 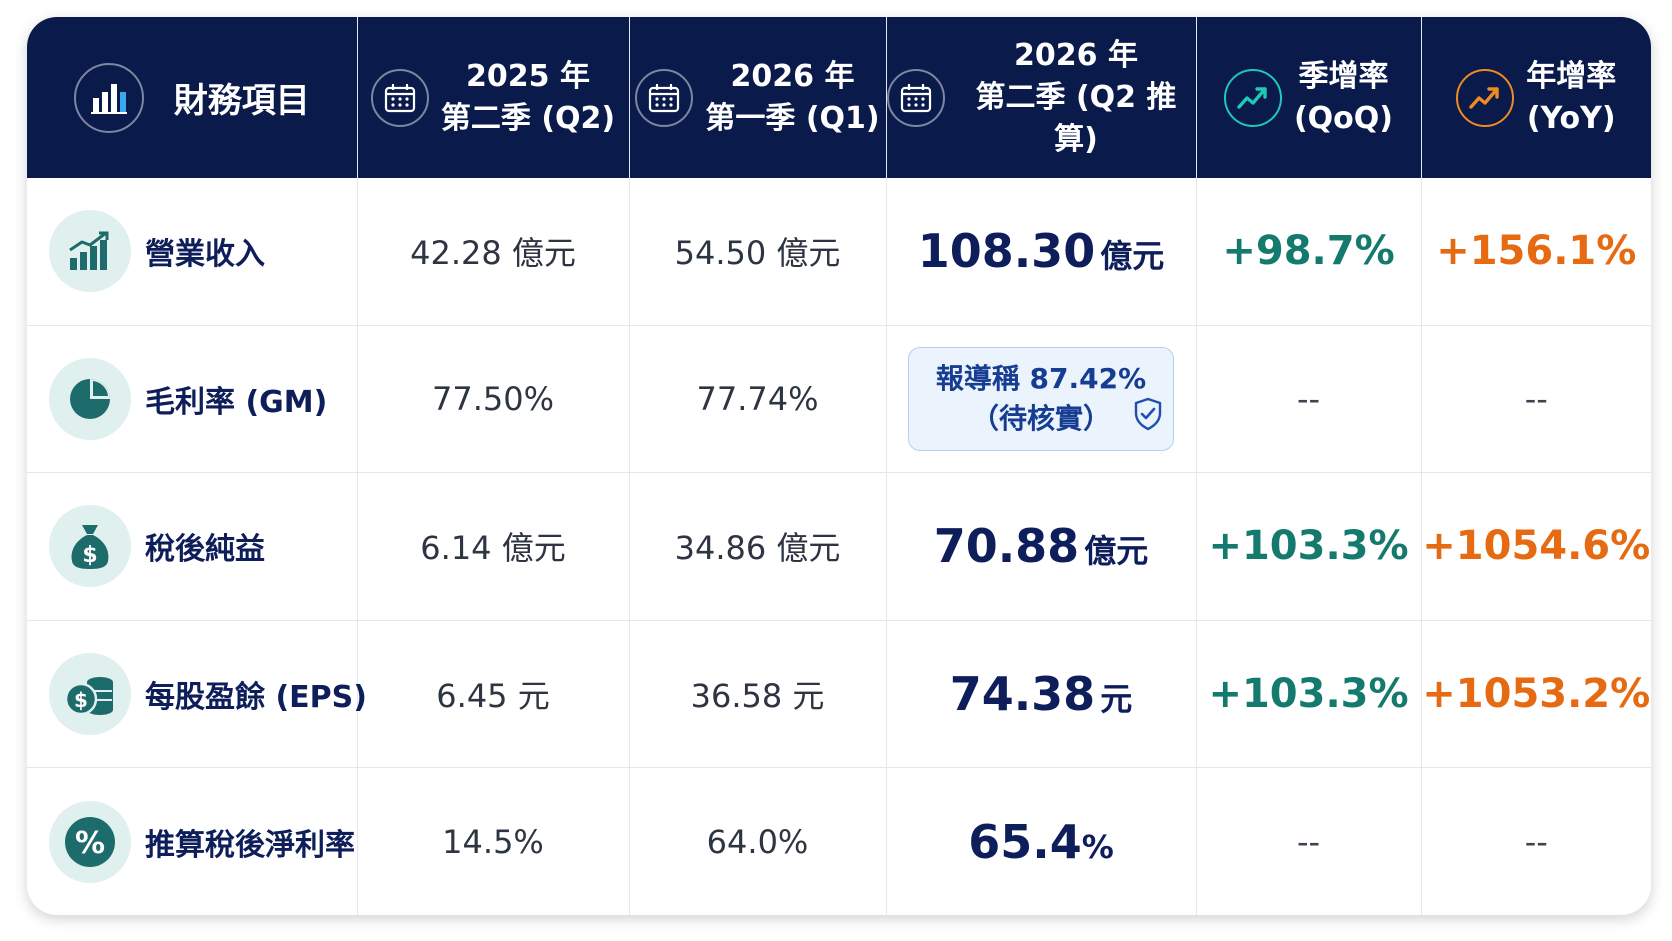 I want to click on eps-q2-2026-unit: 元, so click(x=1116, y=698).